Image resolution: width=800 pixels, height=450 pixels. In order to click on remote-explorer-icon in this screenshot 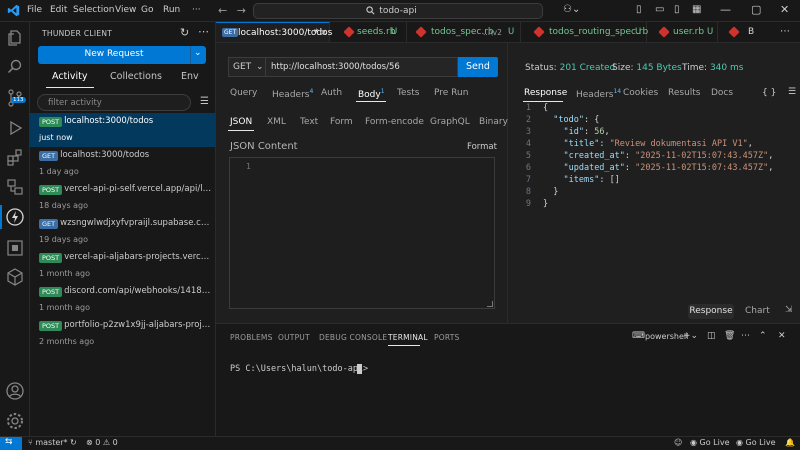, I will do `click(15, 187)`.